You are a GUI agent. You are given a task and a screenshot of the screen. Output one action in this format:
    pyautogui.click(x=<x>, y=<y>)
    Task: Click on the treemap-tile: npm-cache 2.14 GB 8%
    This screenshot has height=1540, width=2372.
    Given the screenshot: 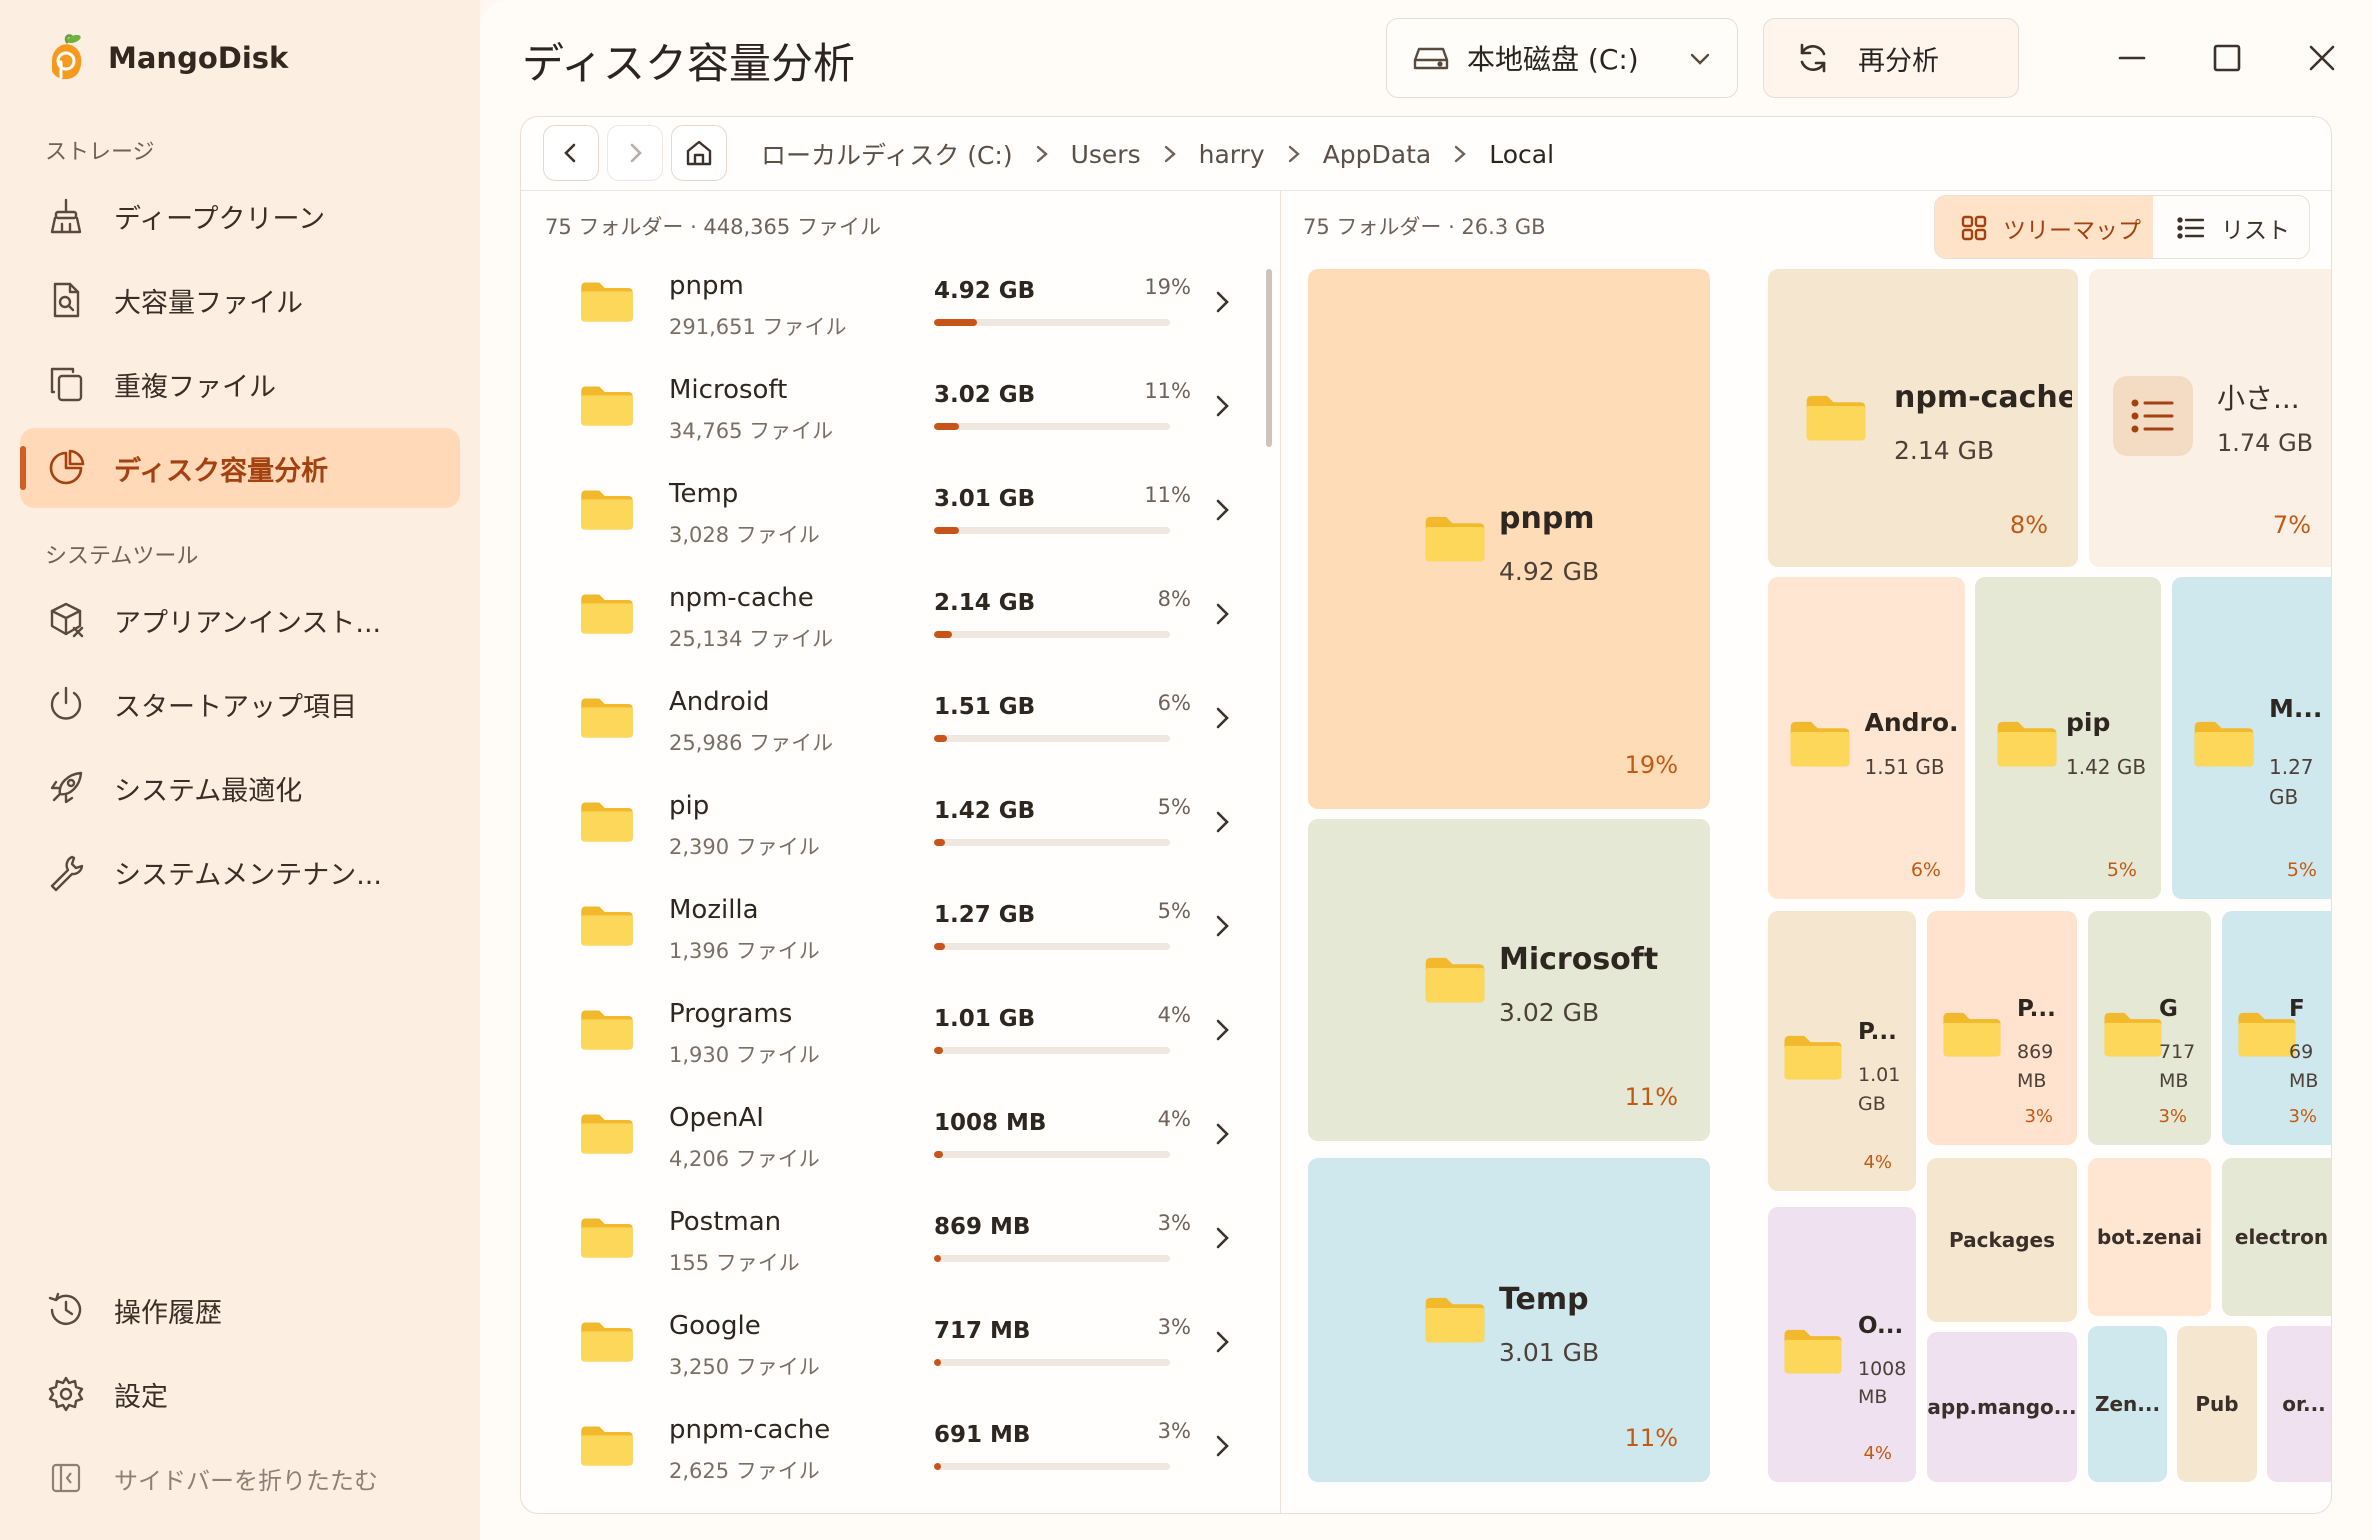 What is the action you would take?
    pyautogui.click(x=1923, y=418)
    